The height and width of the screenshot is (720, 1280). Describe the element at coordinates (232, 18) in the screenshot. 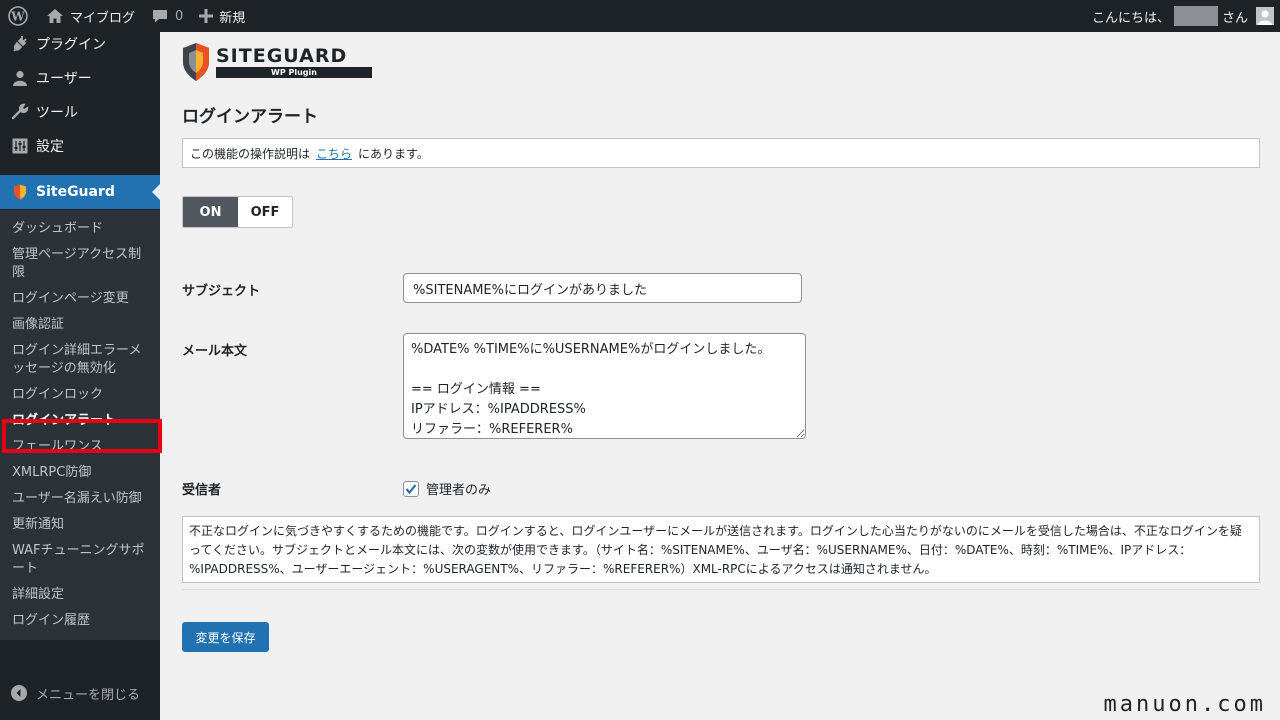

I see `new-label: 新規` at that location.